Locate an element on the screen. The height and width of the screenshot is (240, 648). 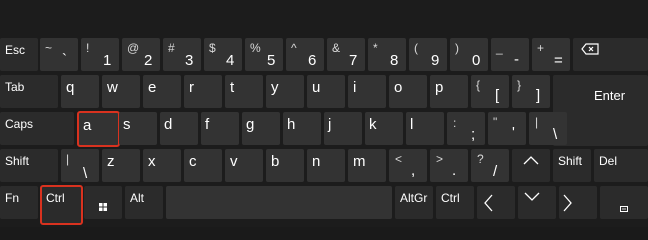
key-esc: Esc is located at coordinates (19, 54).